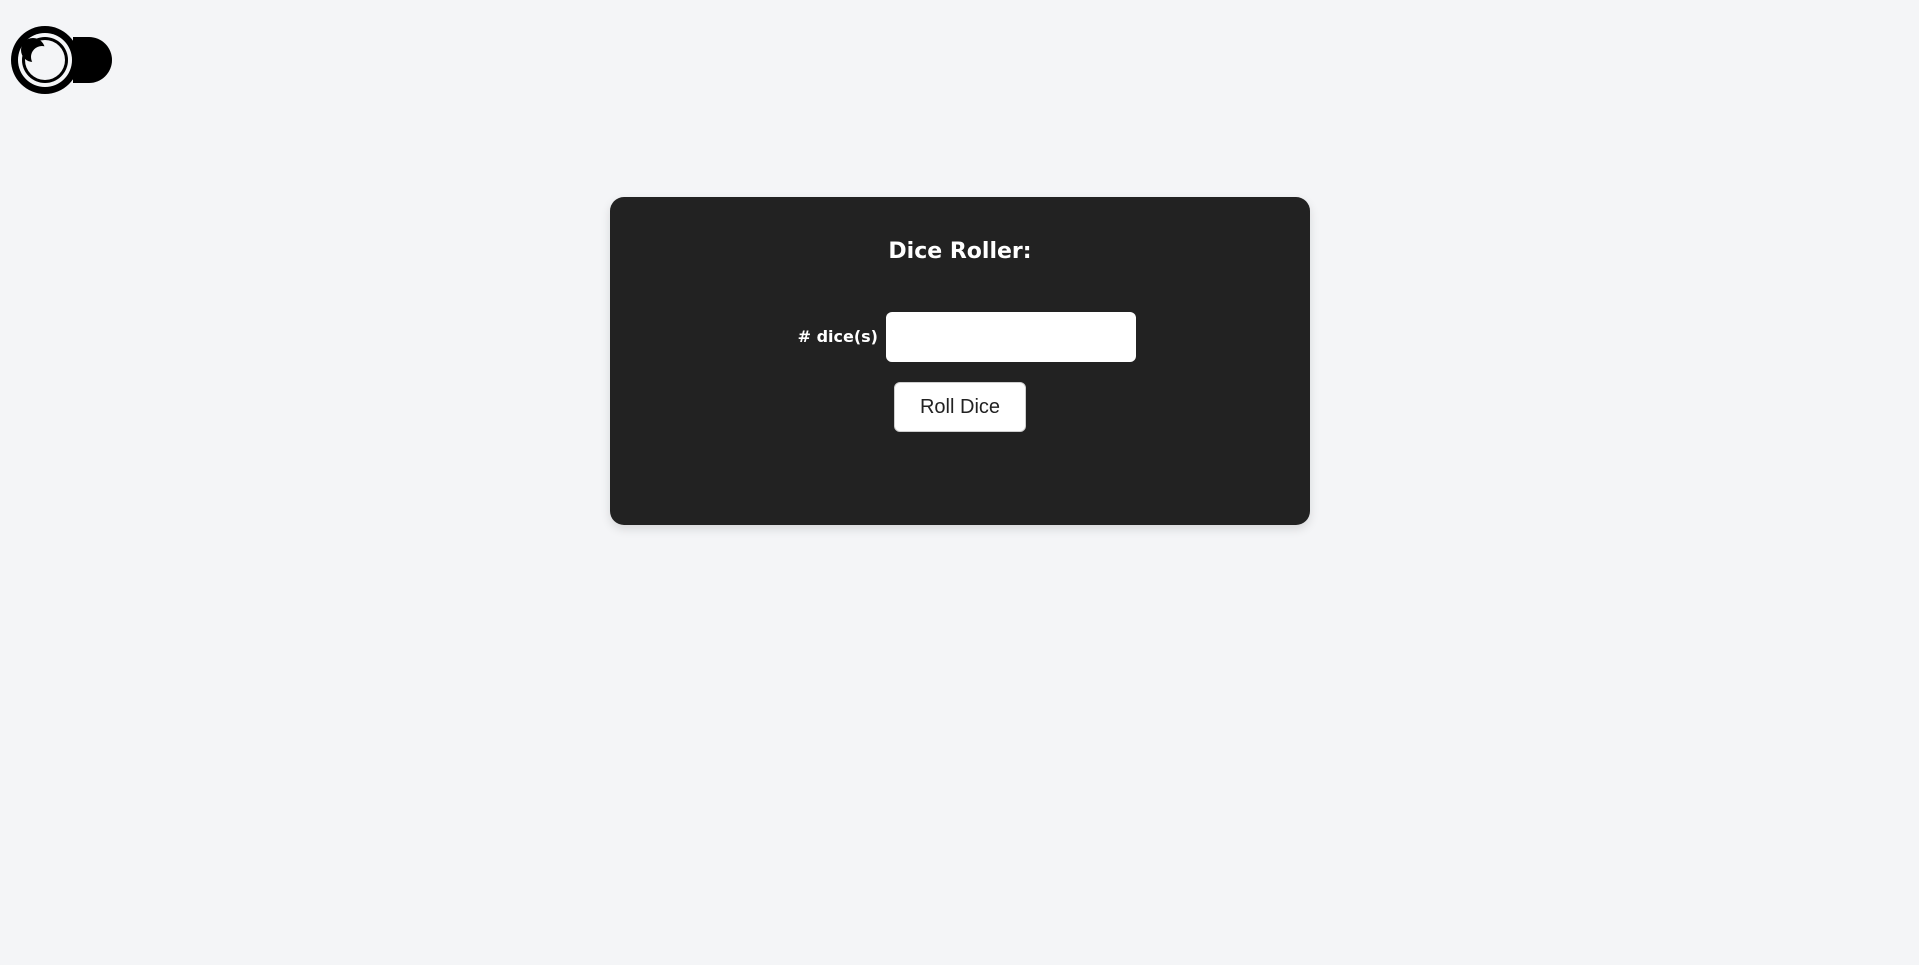 This screenshot has height=965, width=1919. What do you see at coordinates (960, 251) in the screenshot?
I see `card-title: Dice Roller:` at bounding box center [960, 251].